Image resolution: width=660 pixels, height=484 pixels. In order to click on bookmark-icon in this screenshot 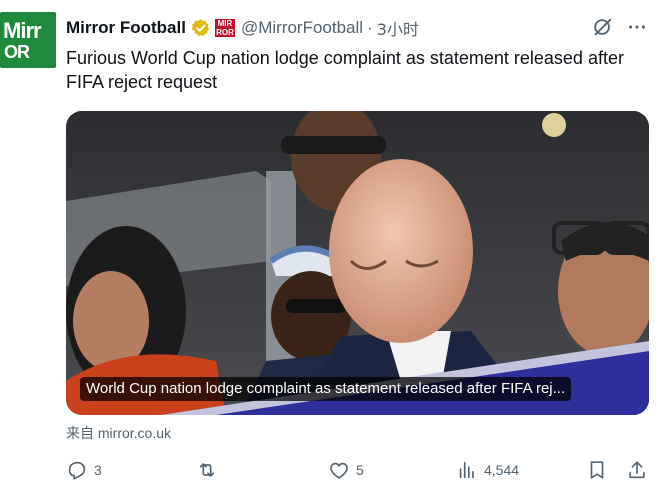, I will do `click(597, 470)`.